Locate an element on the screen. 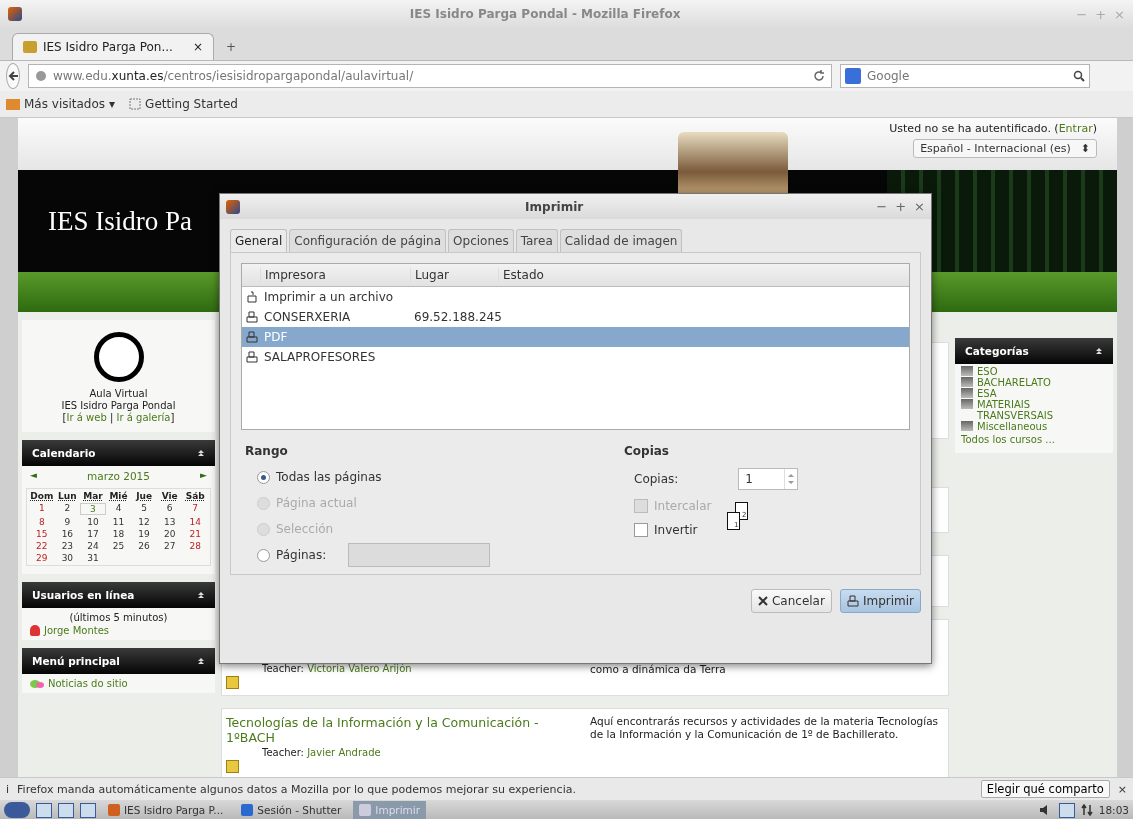 The width and height of the screenshot is (1133, 819). pages-field is located at coordinates (419, 555).